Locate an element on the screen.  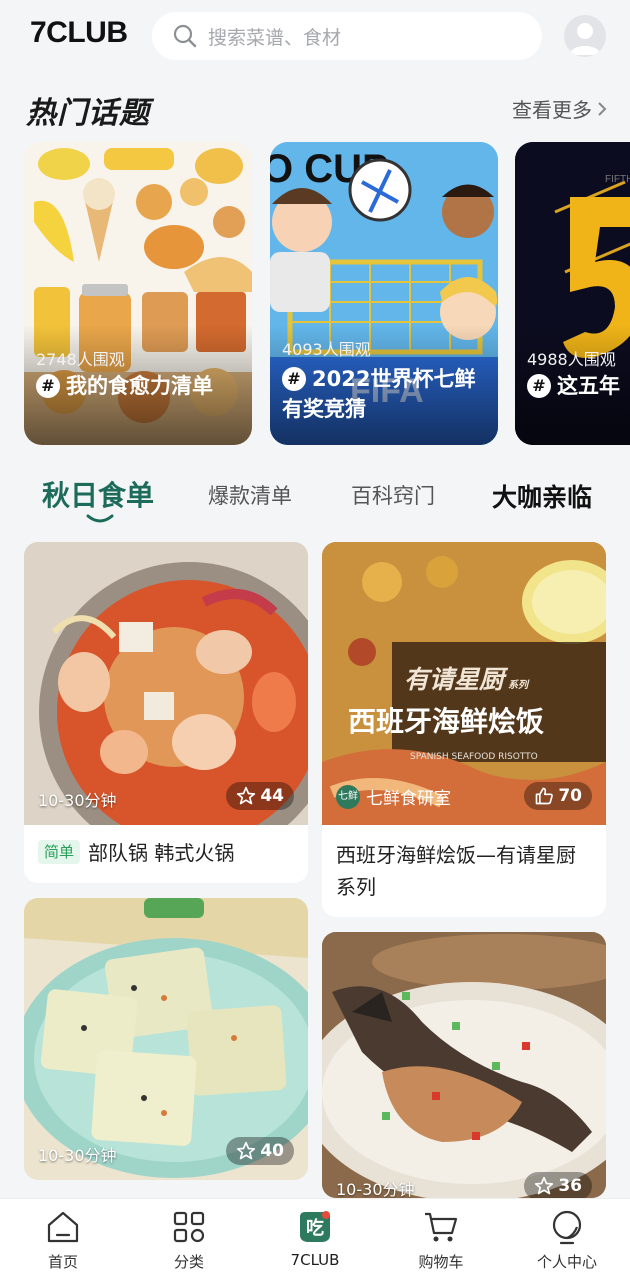
recipe-image: 10-30分钟 44 is located at coordinates (166, 683).